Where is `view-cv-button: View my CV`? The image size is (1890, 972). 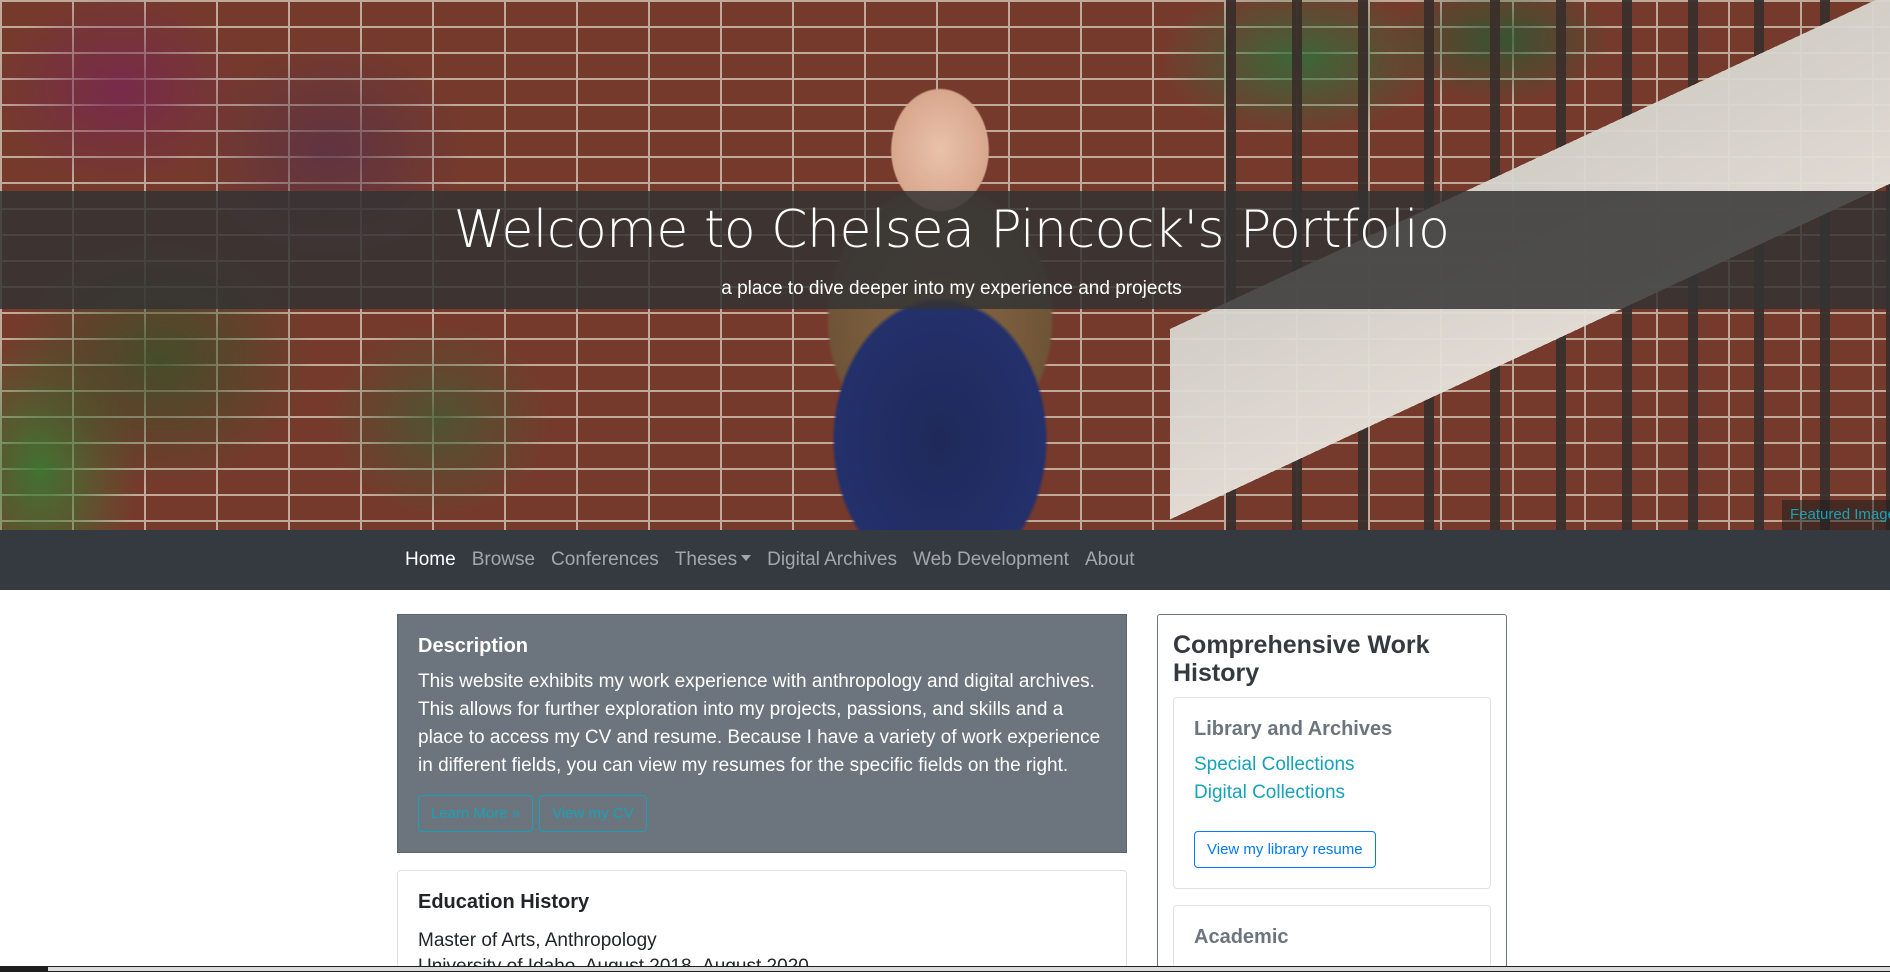
view-cv-button: View my CV is located at coordinates (593, 813).